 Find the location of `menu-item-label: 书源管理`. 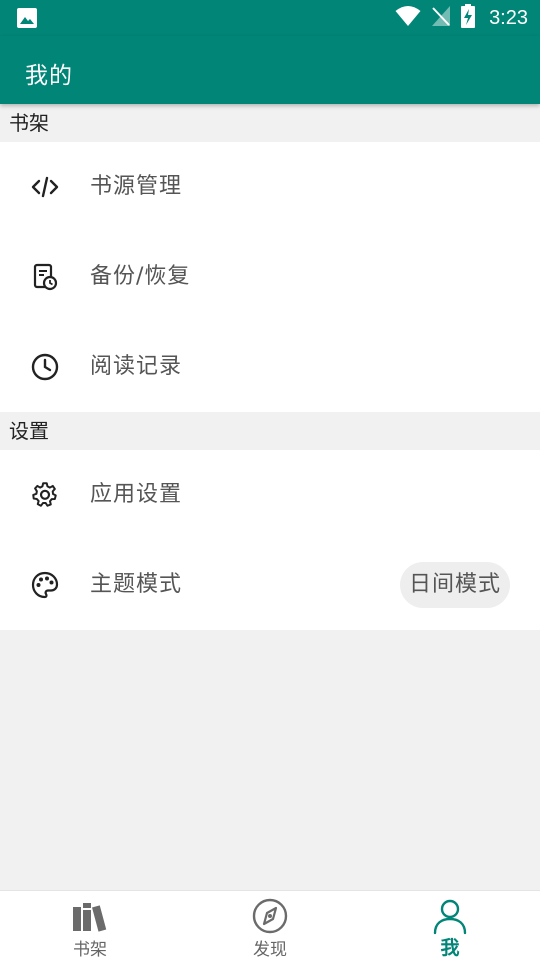

menu-item-label: 书源管理 is located at coordinates (136, 186).